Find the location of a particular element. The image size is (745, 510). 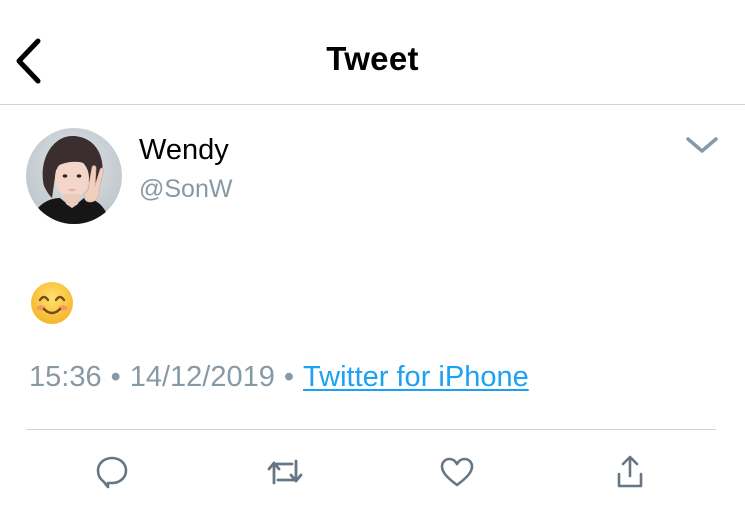

like-button is located at coordinates (457, 472).